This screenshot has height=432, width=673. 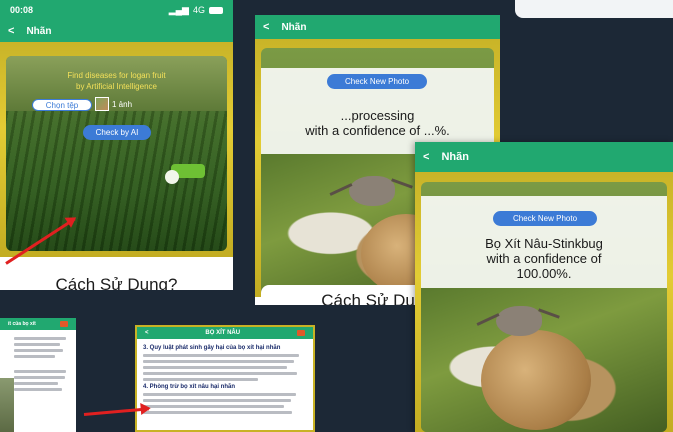 What do you see at coordinates (185, 174) in the screenshot?
I see `tractor-graphic` at bounding box center [185, 174].